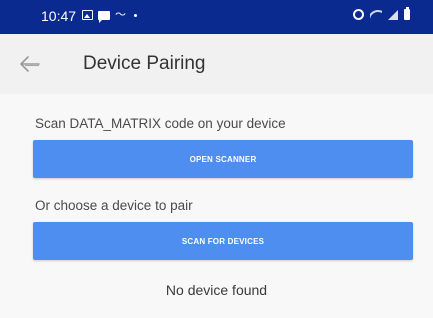  I want to click on arrow-left-icon, so click(30, 64).